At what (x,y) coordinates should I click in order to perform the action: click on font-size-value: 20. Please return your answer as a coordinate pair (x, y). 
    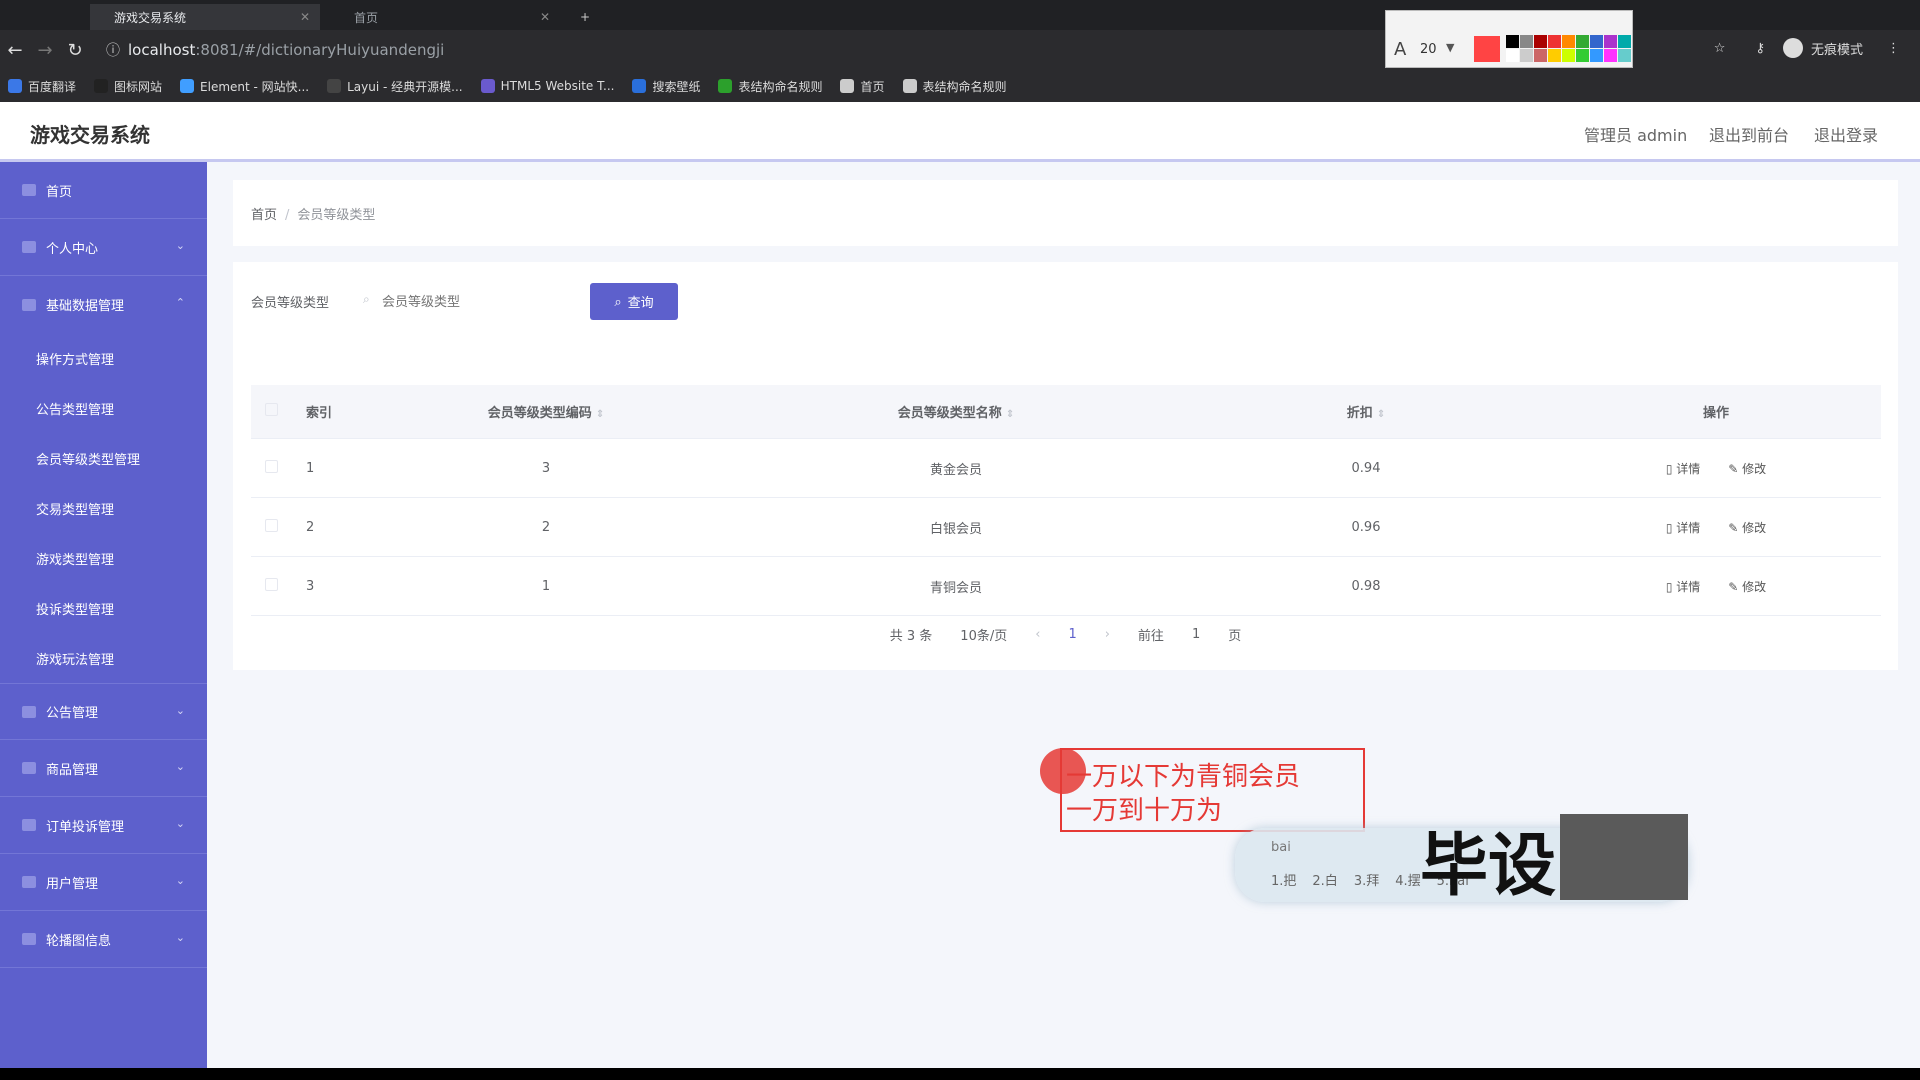
    Looking at the image, I should click on (1428, 49).